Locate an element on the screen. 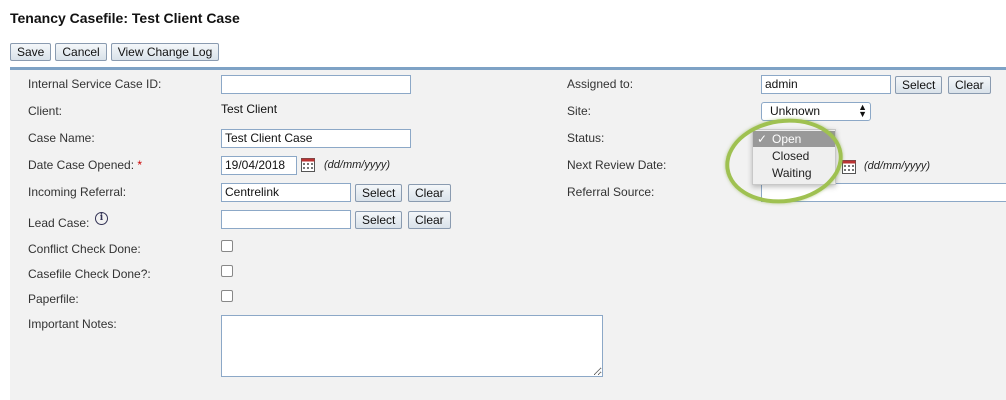  casefile-check-checkbox is located at coordinates (227, 271).